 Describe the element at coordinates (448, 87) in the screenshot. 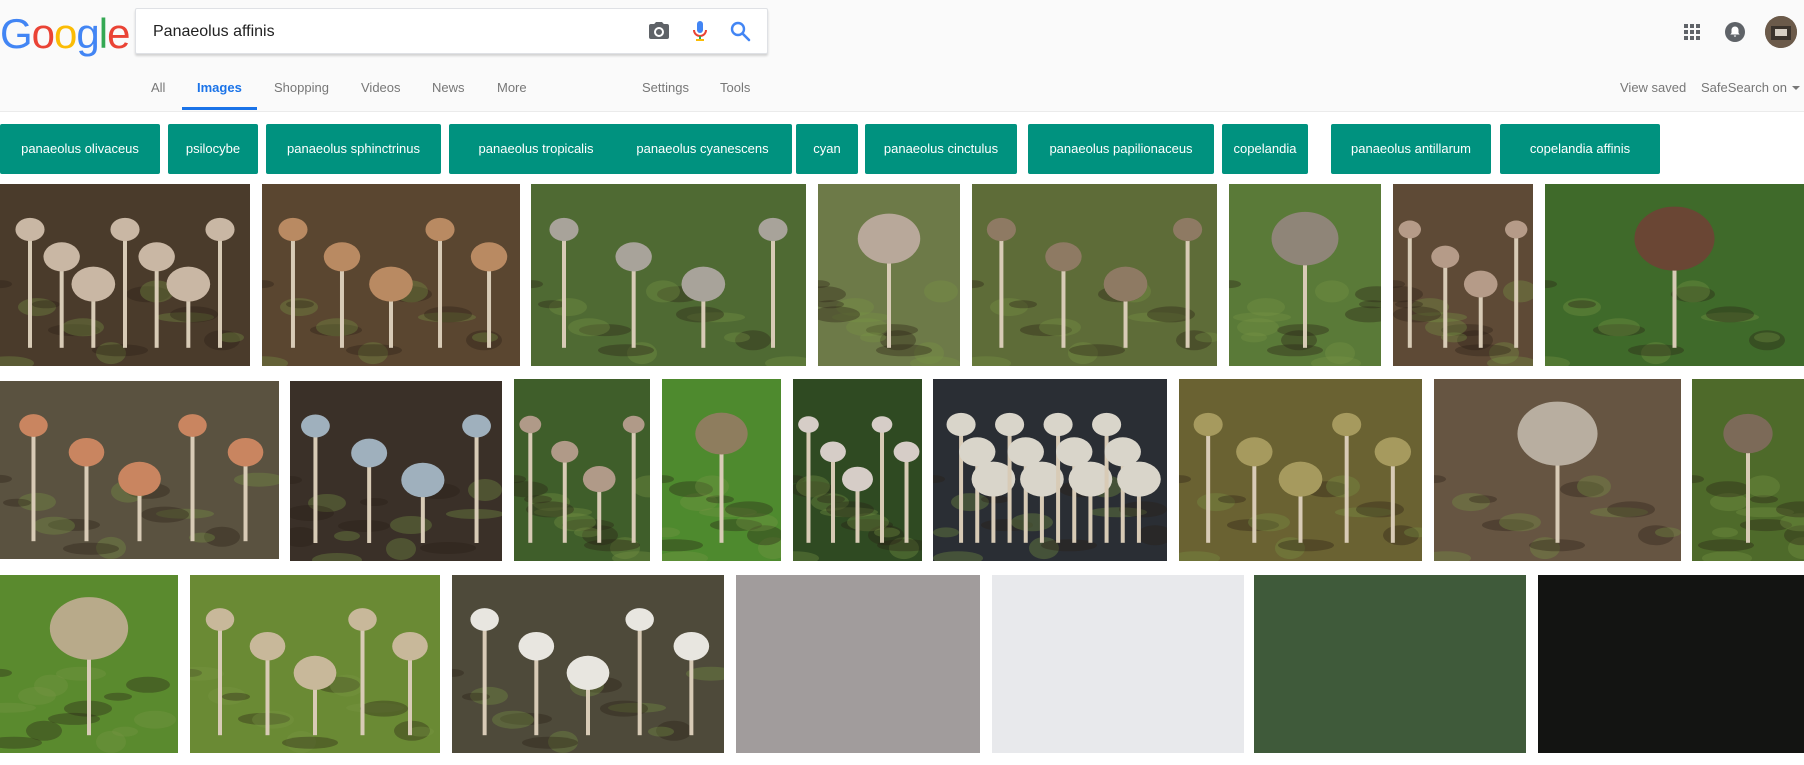

I see `tab-news: News` at that location.